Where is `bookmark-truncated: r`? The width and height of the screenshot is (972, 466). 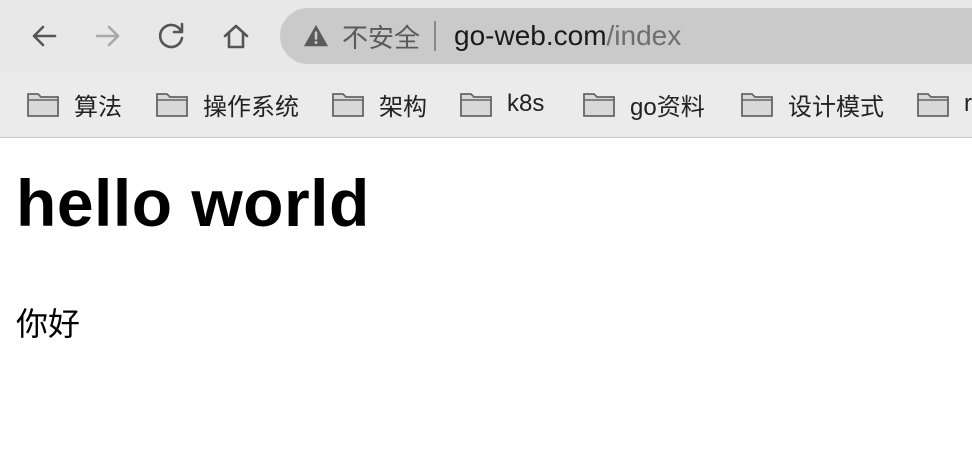 bookmark-truncated: r is located at coordinates (944, 104).